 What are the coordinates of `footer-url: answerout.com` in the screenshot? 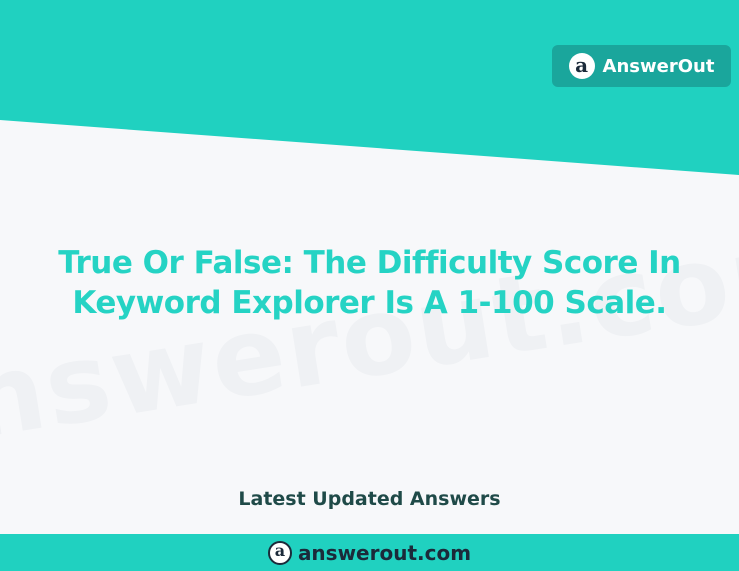 It's located at (384, 553).